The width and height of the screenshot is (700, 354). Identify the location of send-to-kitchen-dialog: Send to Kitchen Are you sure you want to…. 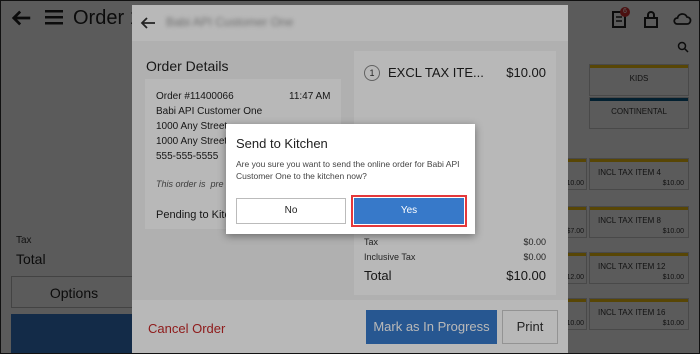
(350, 179).